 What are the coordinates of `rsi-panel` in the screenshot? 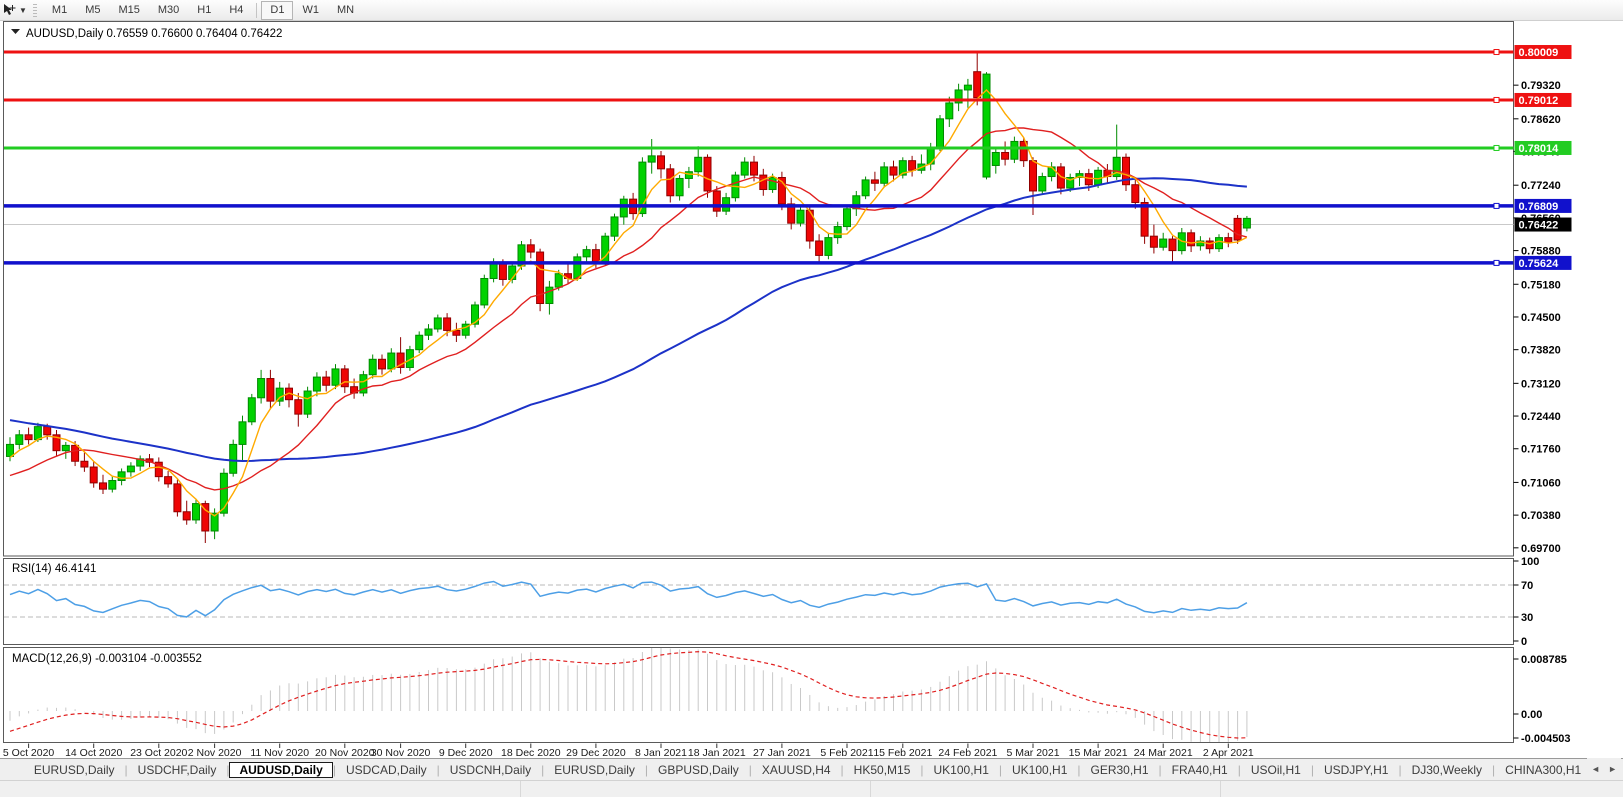 It's located at (758, 601).